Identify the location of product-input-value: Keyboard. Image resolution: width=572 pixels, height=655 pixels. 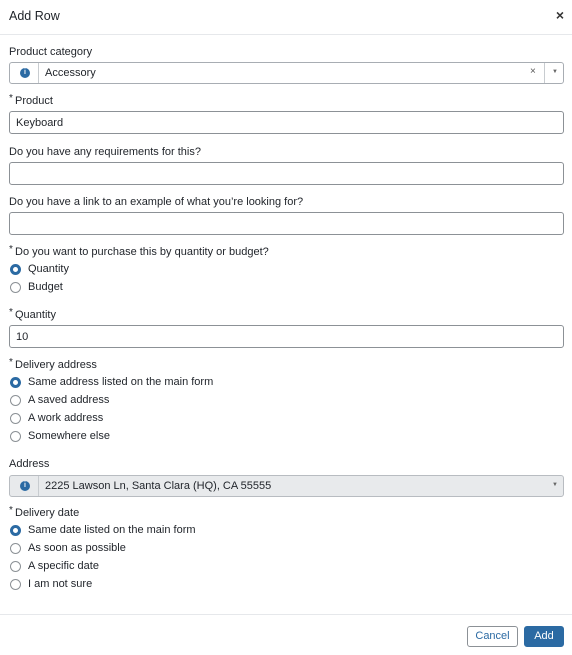
(40, 123).